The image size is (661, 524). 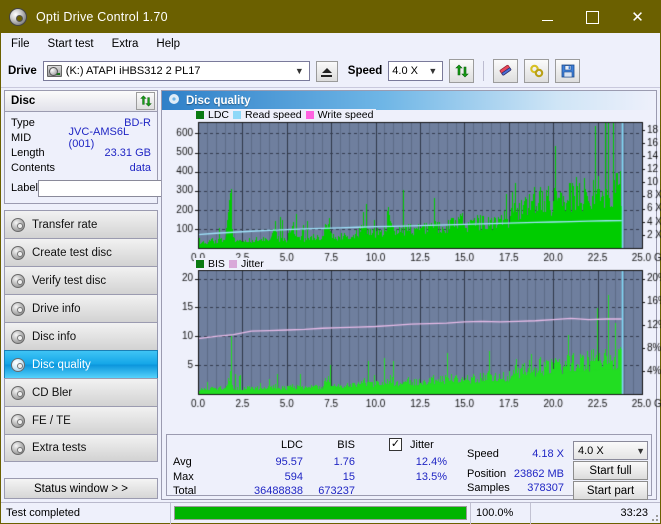 I want to click on page-title: Disc quality, so click(x=218, y=100).